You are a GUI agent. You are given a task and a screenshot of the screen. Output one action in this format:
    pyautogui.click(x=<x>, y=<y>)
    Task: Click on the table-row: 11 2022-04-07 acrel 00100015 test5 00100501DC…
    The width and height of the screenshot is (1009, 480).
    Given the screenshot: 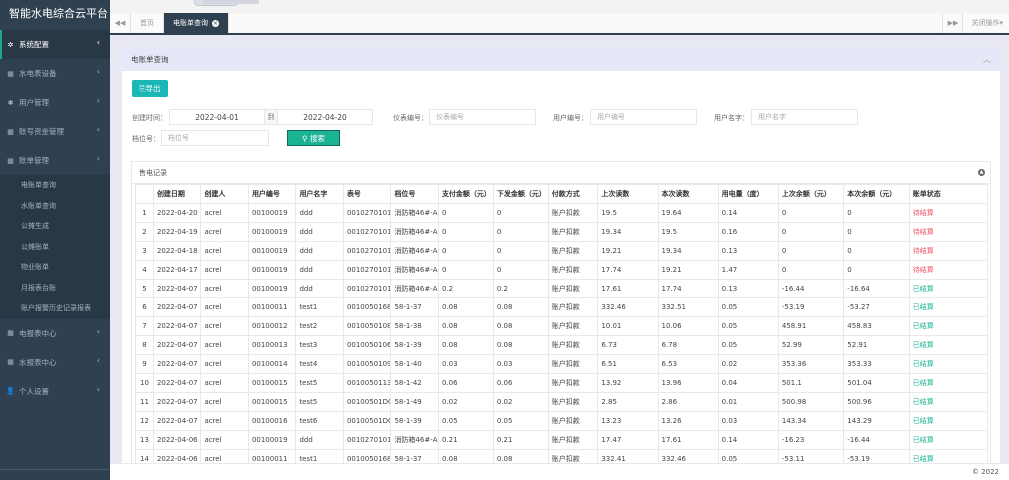 What is the action you would take?
    pyautogui.click(x=562, y=401)
    